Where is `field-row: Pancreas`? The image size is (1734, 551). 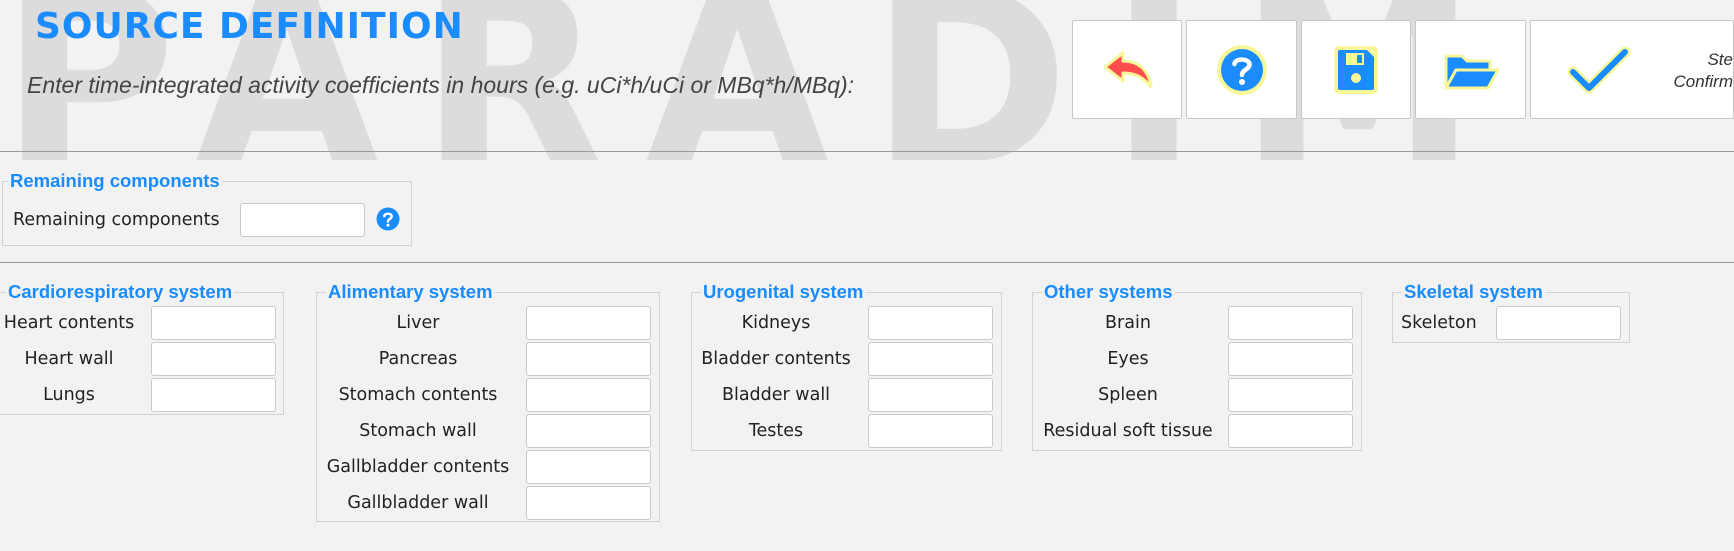
field-row: Pancreas is located at coordinates (489, 359).